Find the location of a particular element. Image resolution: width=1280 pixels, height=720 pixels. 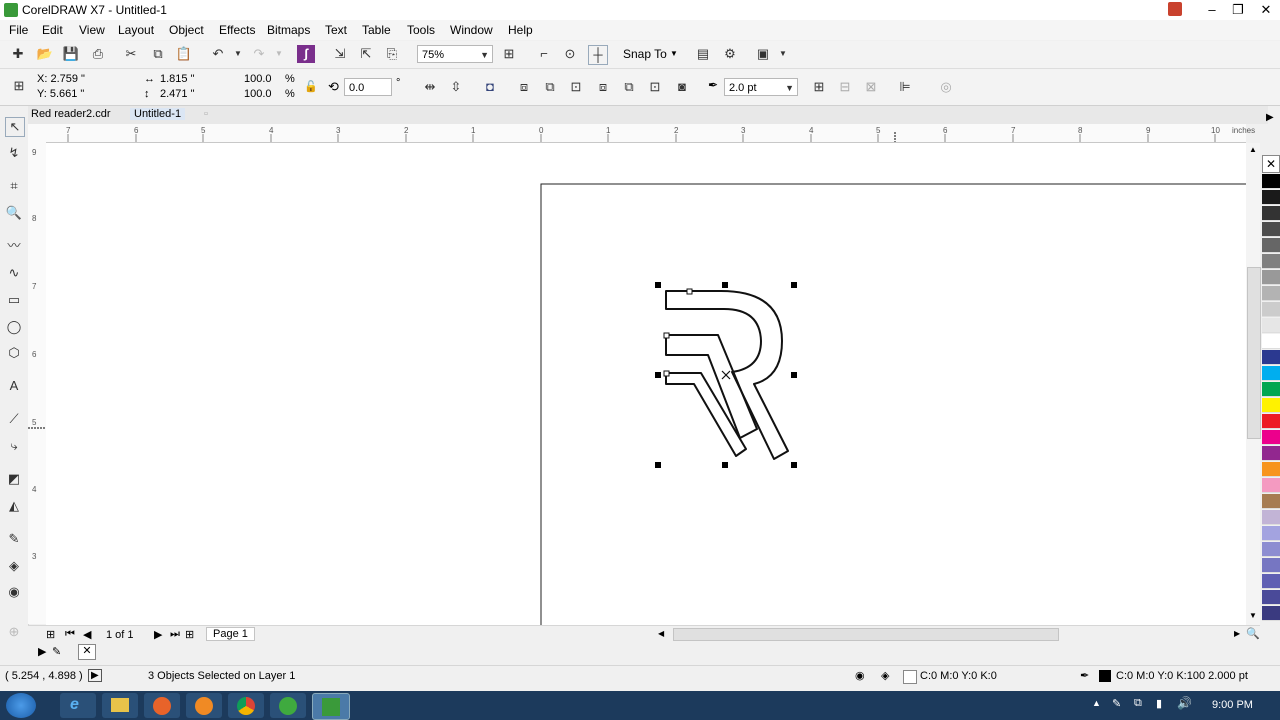

intersect-icon: ⊡ is located at coordinates (576, 87).